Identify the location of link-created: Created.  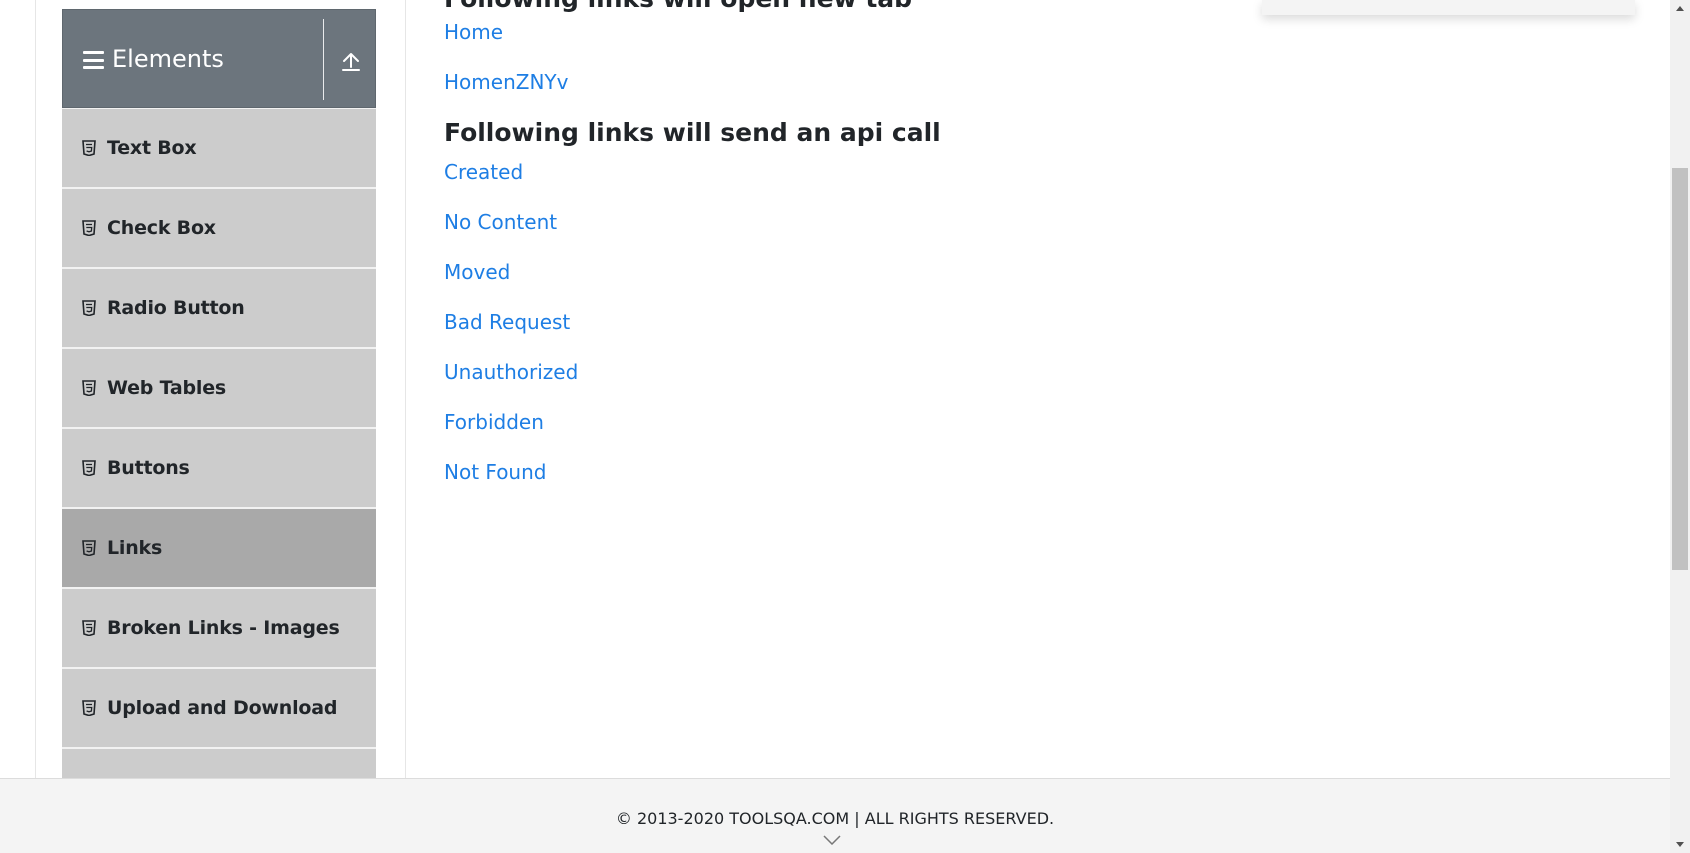
(483, 172).